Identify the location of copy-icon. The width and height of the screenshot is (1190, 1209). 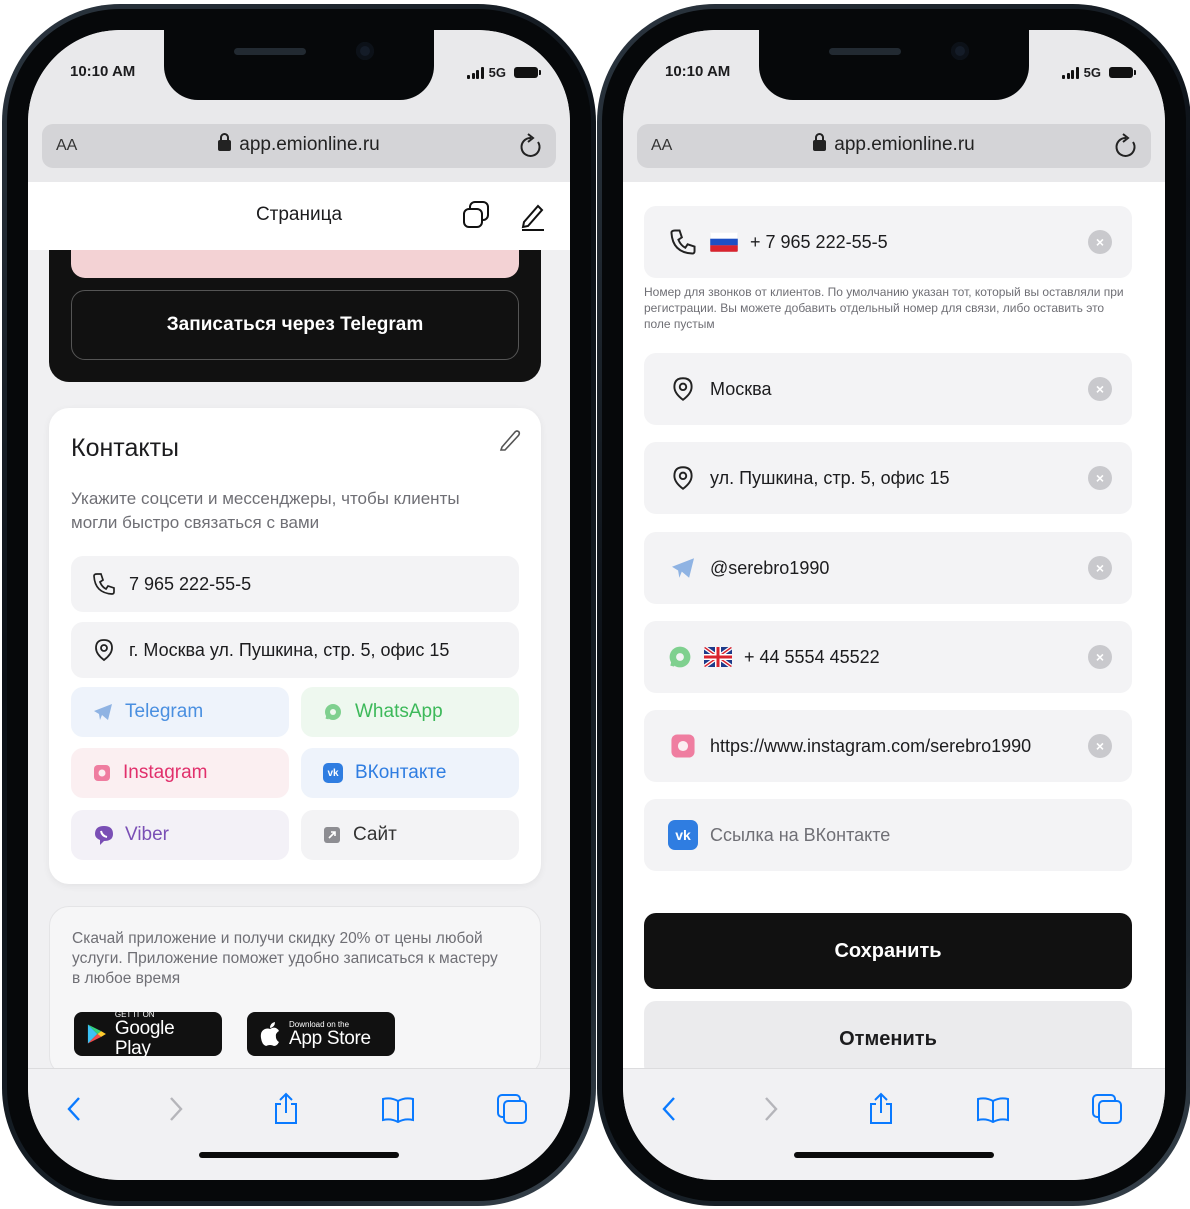
(477, 215).